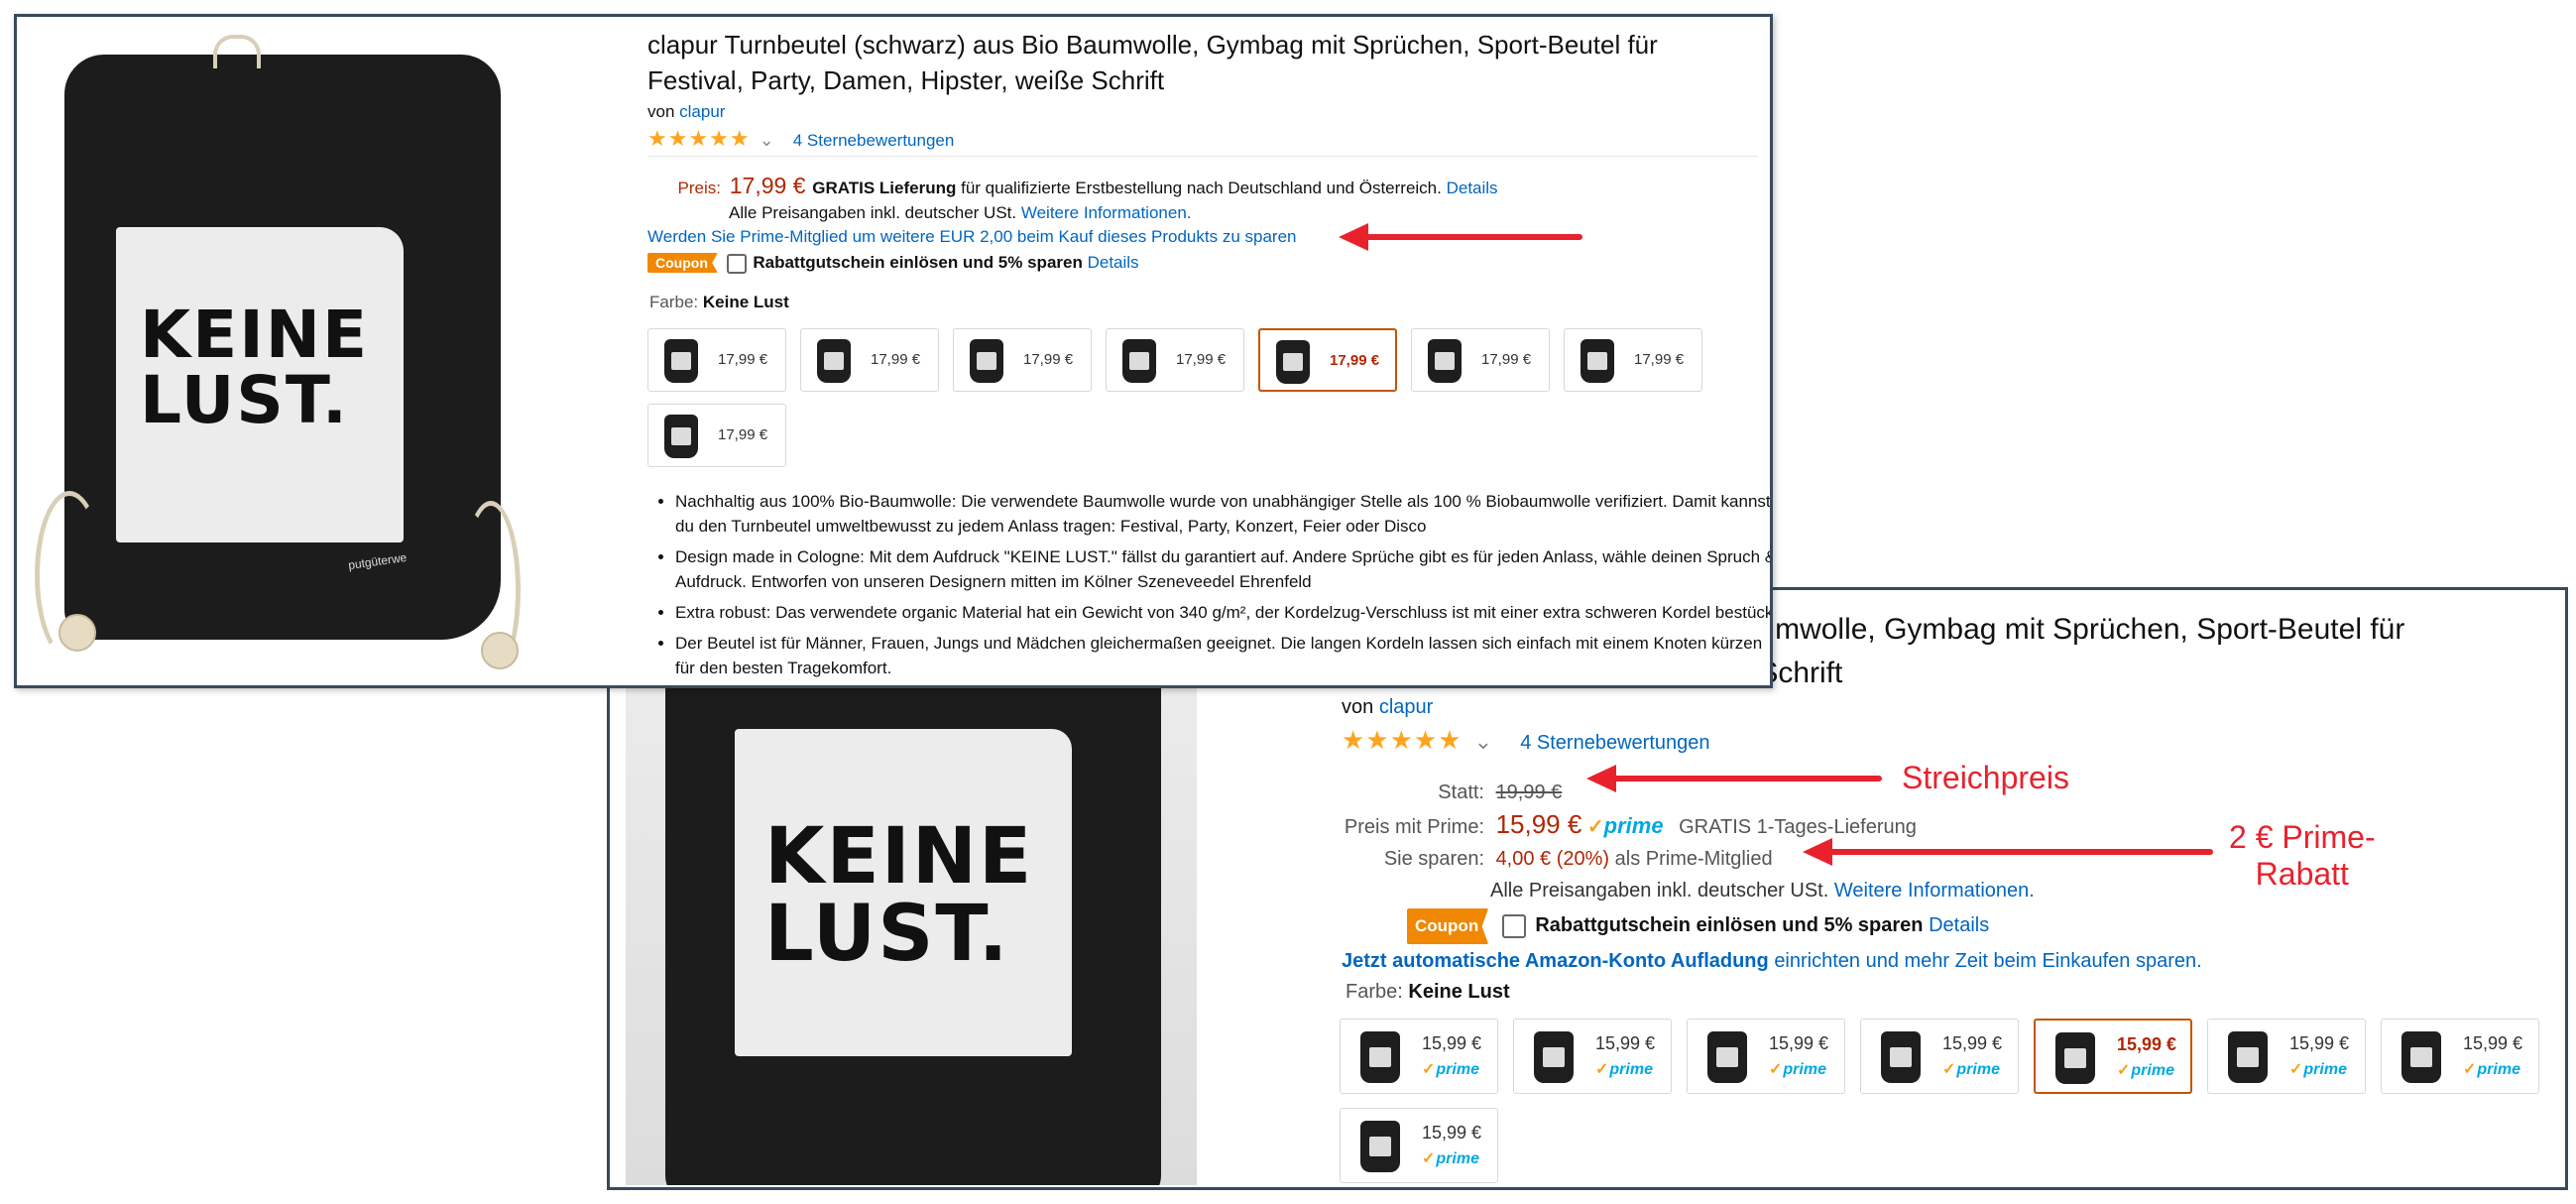 This screenshot has width=2576, height=1204. I want to click on product-image: KEINE LUST. putgüterwe, so click(281, 353).